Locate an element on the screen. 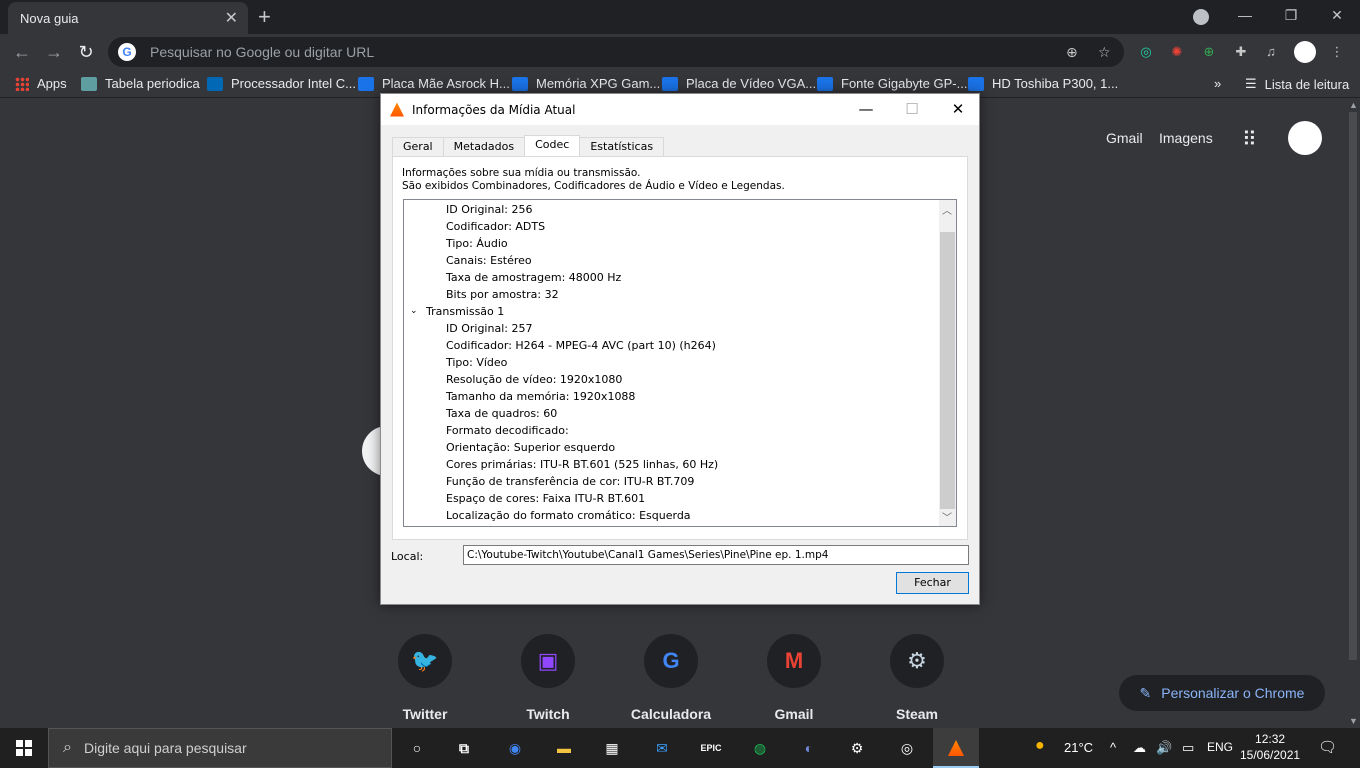 This screenshot has width=1360, height=768. tree-item: Resolução de vídeo: 1920x1080 is located at coordinates (534, 379).